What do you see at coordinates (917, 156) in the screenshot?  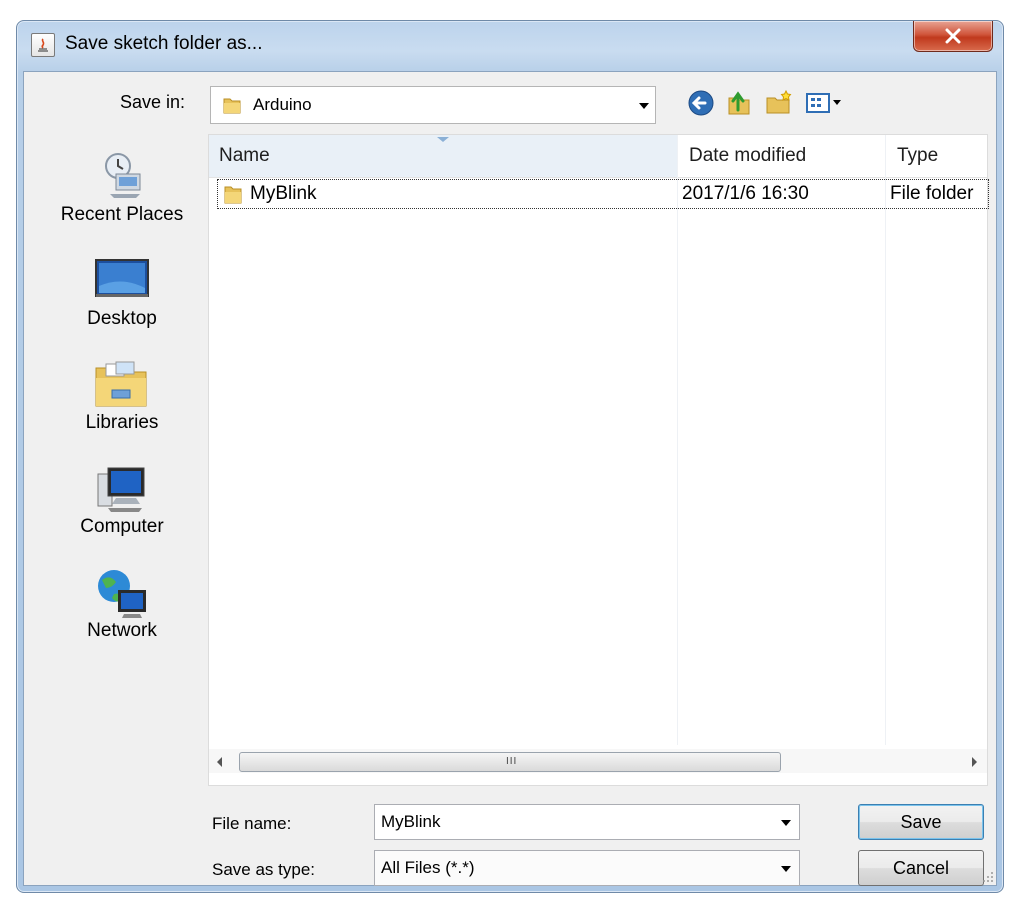 I see `column-header-type: Type` at bounding box center [917, 156].